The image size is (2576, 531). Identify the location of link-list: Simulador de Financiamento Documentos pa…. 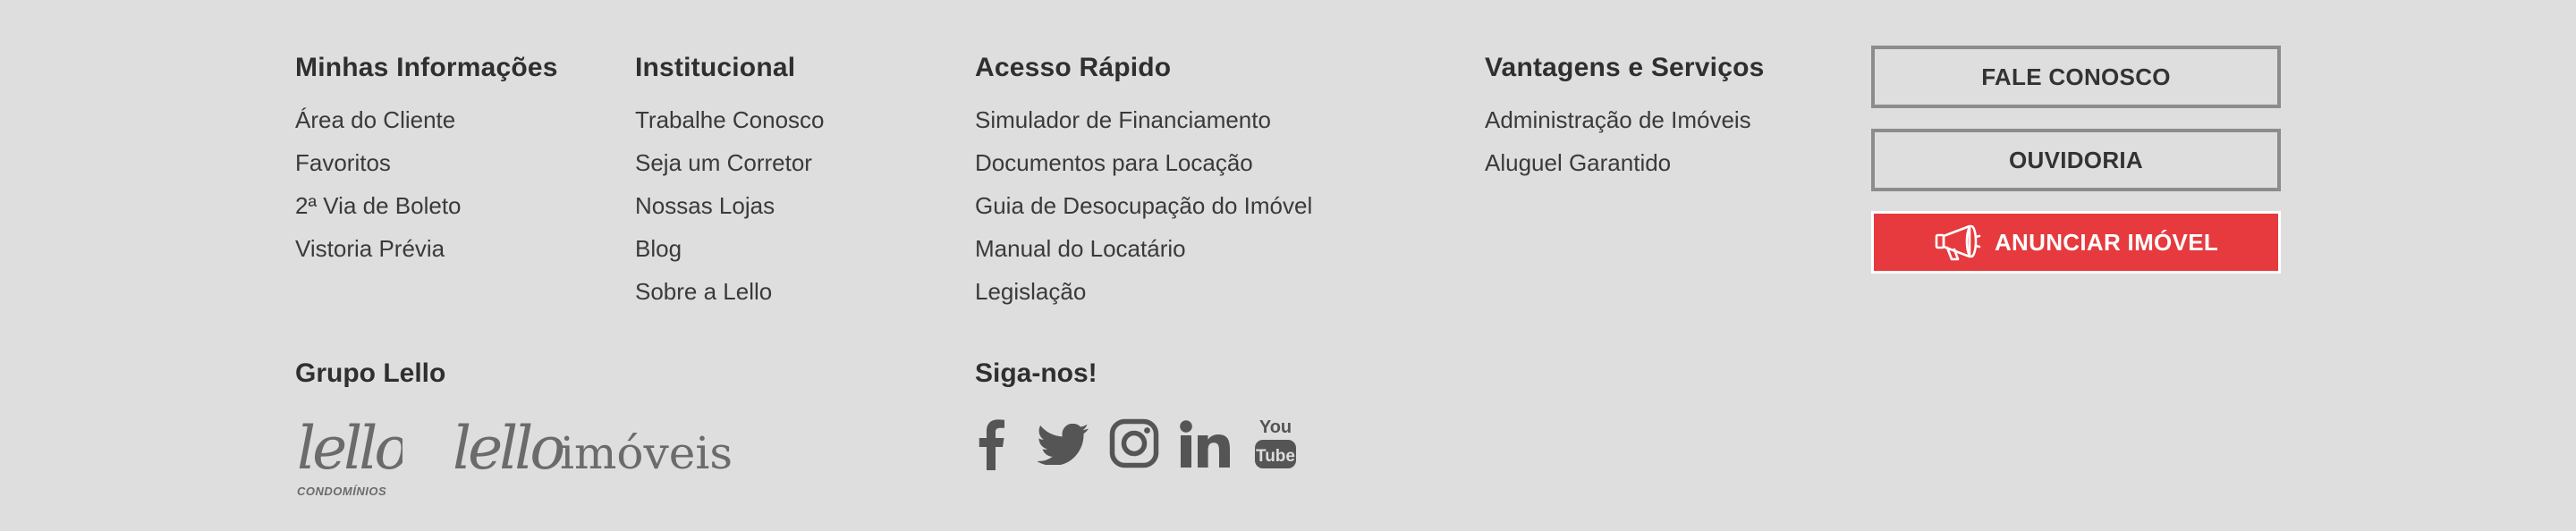
(1143, 205).